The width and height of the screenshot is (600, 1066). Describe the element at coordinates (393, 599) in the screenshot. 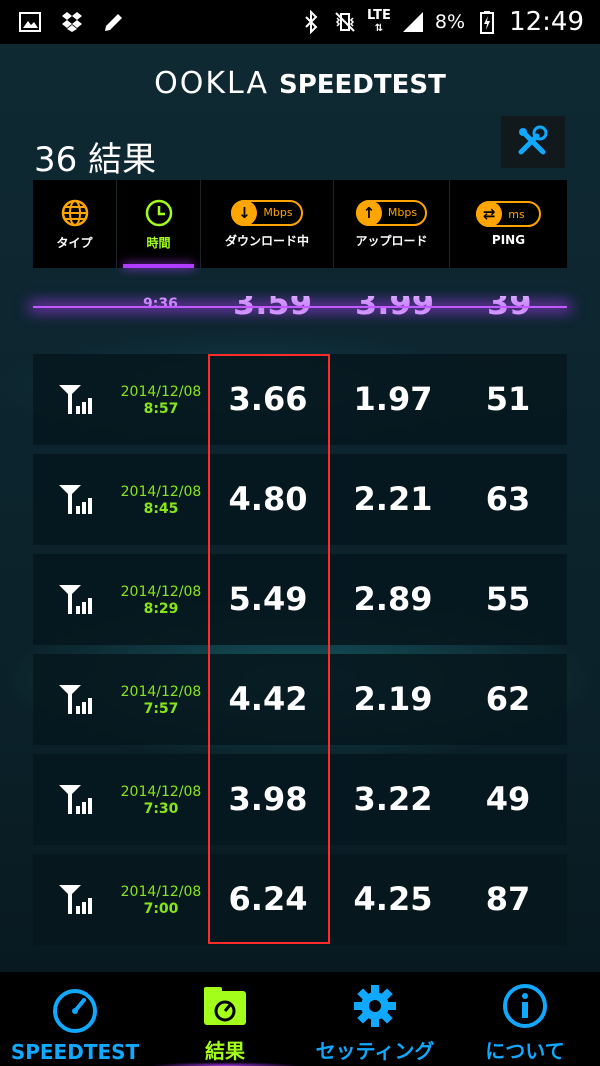

I see `upload-value: 2.89` at that location.